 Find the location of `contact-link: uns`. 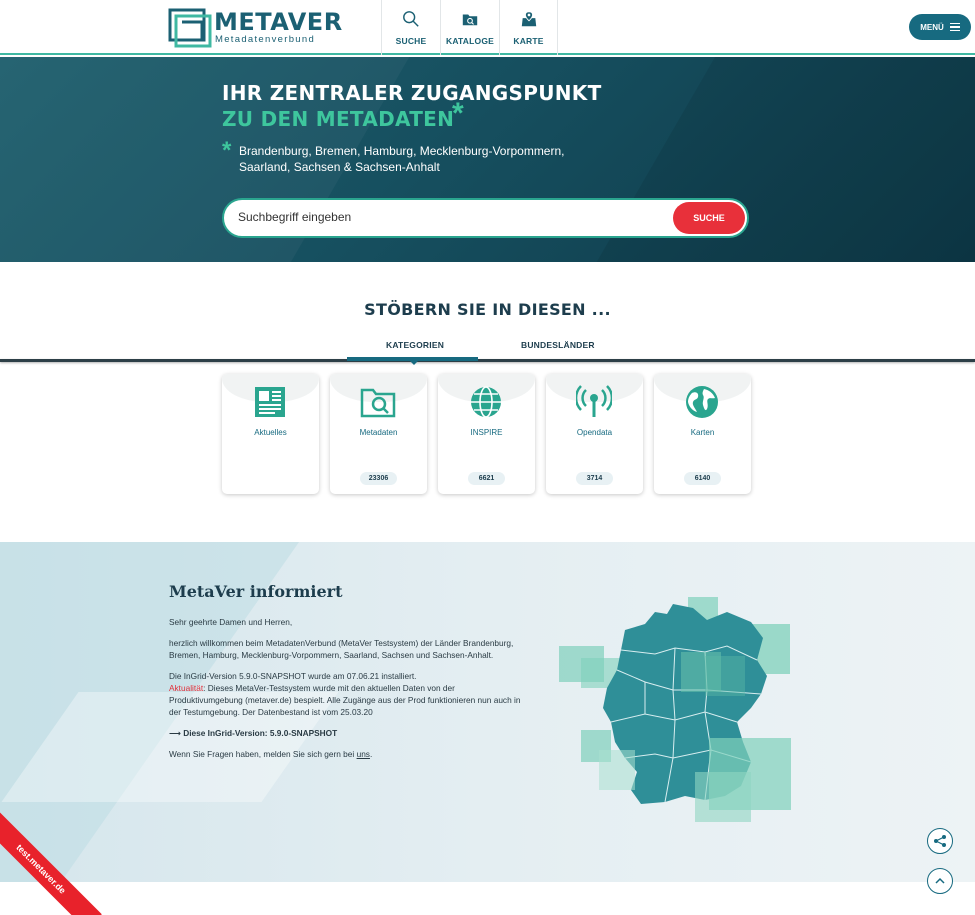

contact-link: uns is located at coordinates (363, 754).